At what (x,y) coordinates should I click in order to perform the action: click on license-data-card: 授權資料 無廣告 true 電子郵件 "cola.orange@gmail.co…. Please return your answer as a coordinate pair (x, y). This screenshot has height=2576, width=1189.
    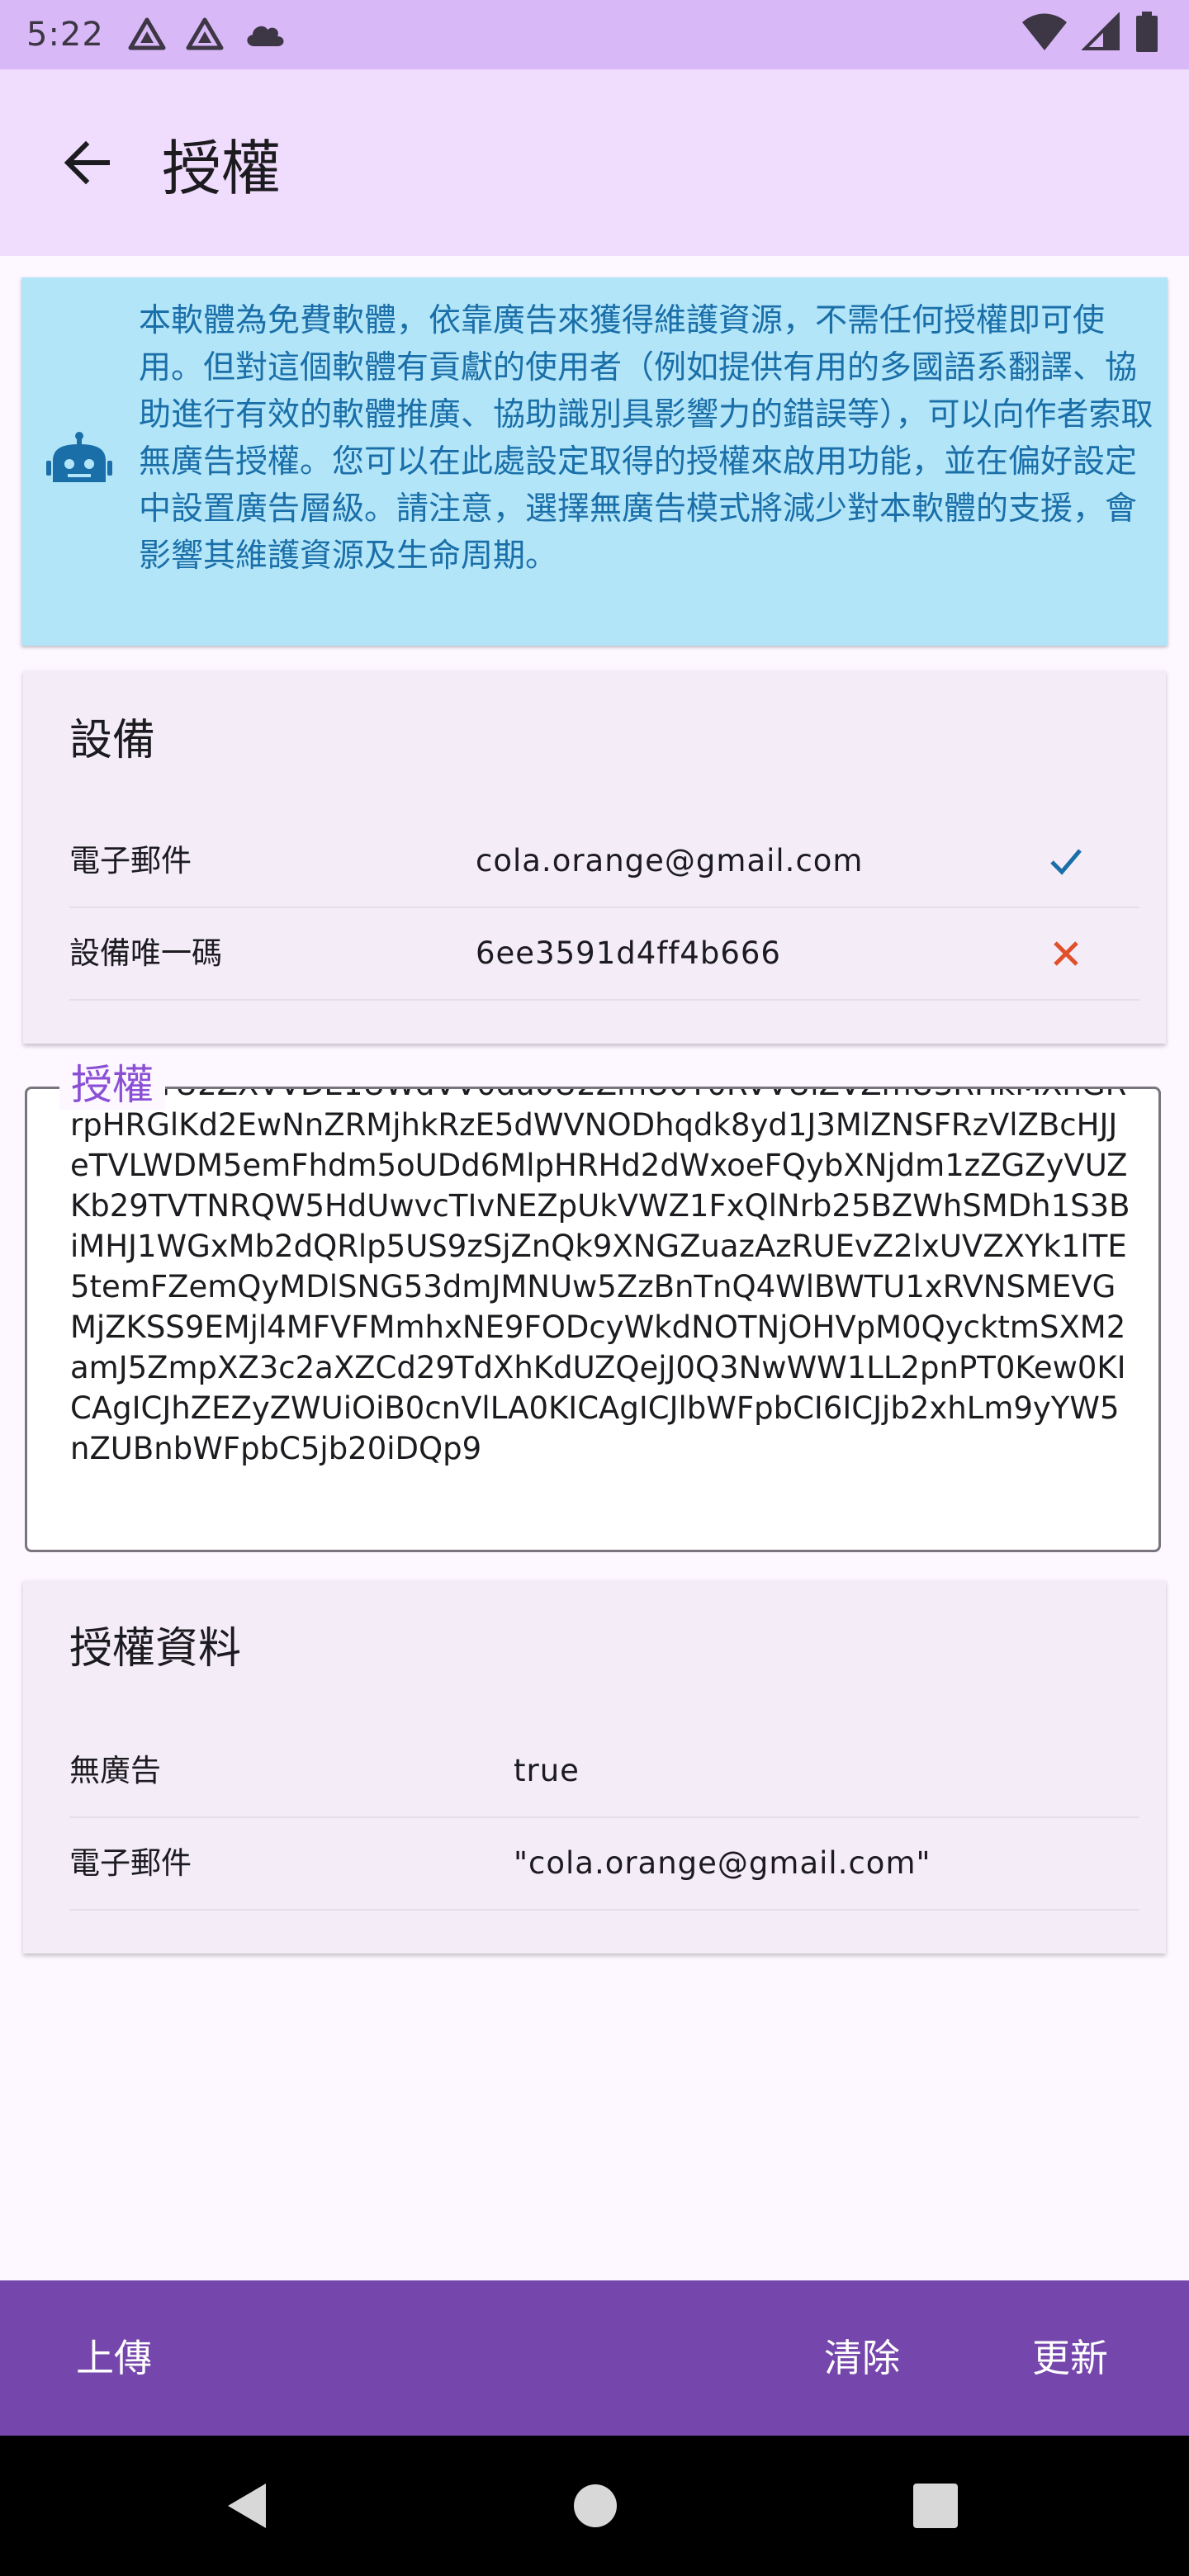
    Looking at the image, I should click on (594, 1766).